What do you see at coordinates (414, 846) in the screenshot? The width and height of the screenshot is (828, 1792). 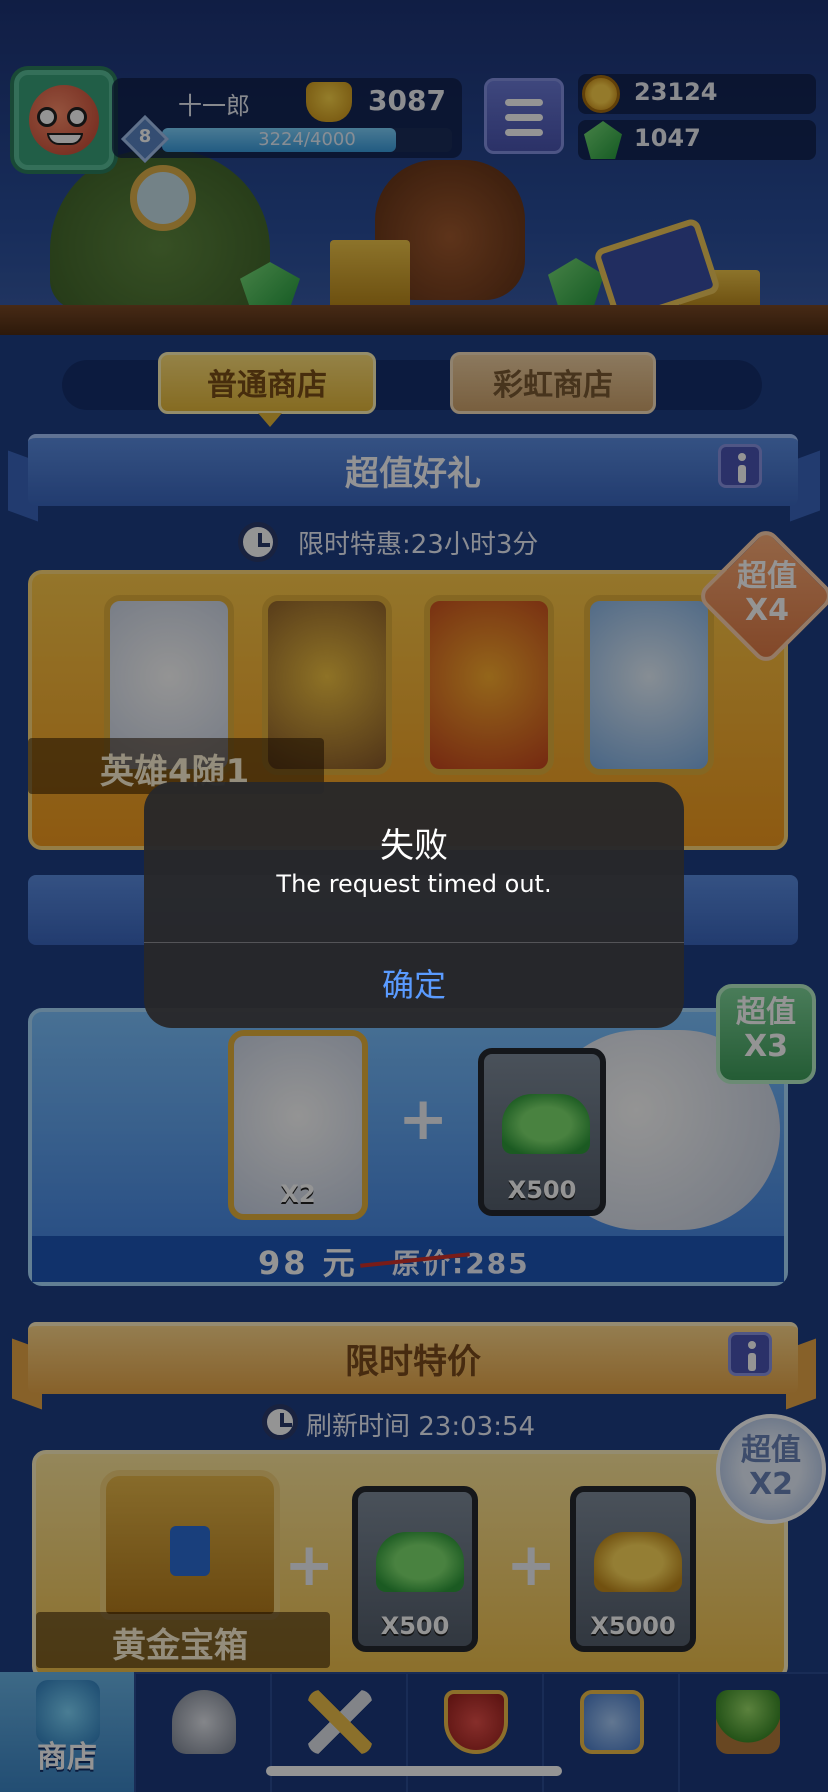 I see `alert-title: 失败` at bounding box center [414, 846].